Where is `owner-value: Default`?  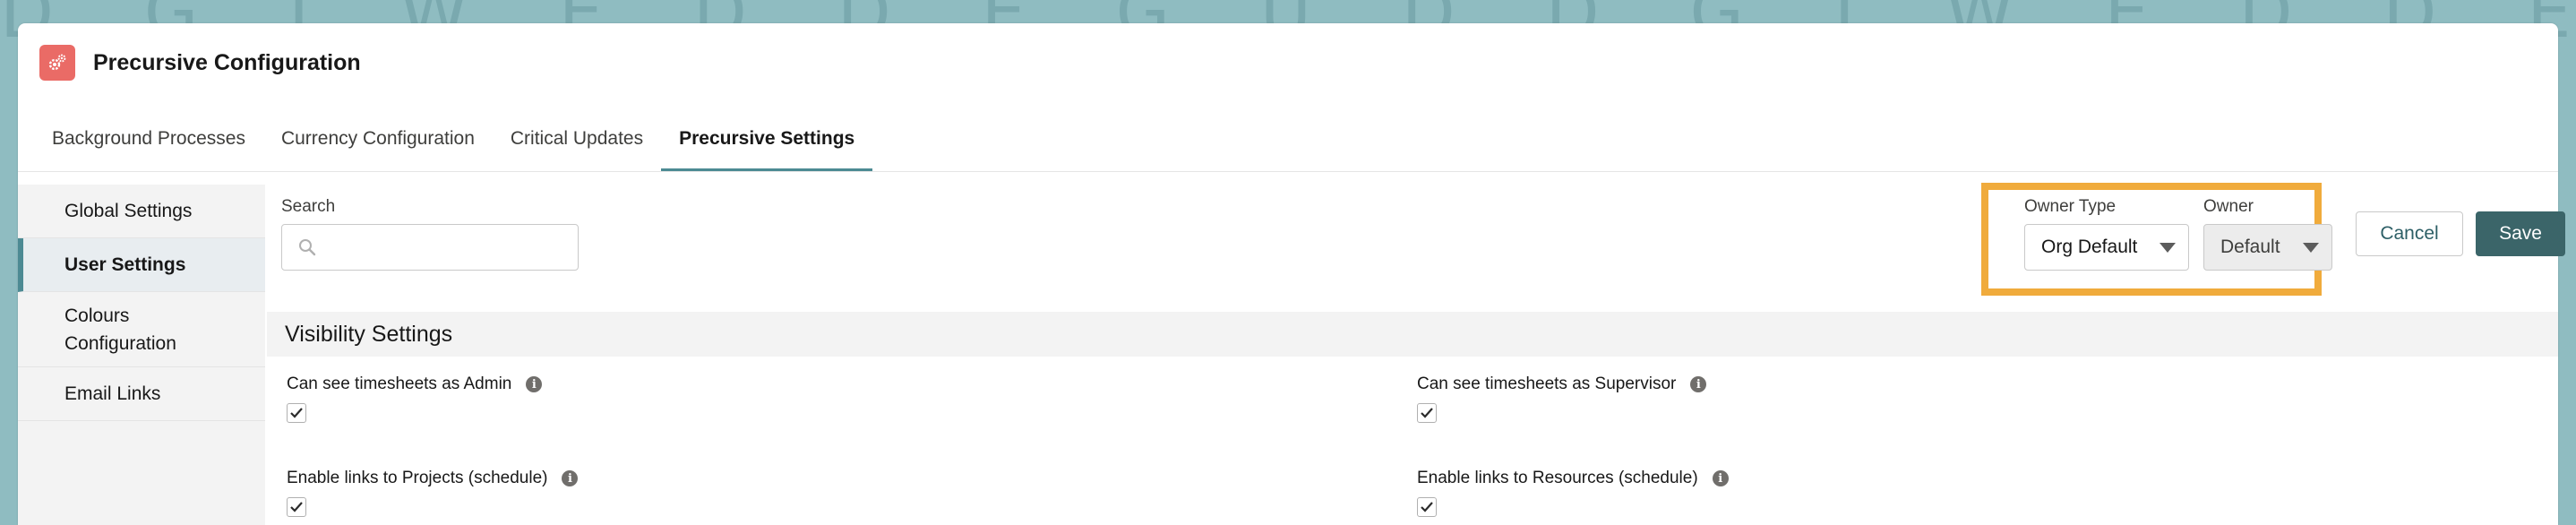 owner-value: Default is located at coordinates (2250, 247).